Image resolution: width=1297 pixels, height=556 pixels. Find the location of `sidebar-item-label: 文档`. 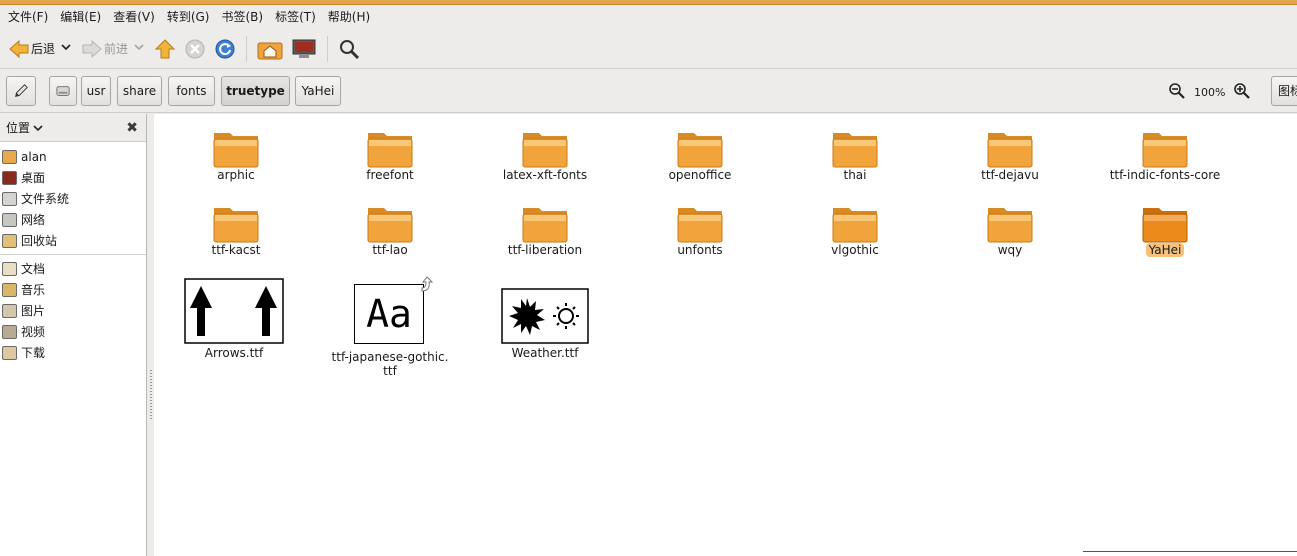

sidebar-item-label: 文档 is located at coordinates (33, 269).